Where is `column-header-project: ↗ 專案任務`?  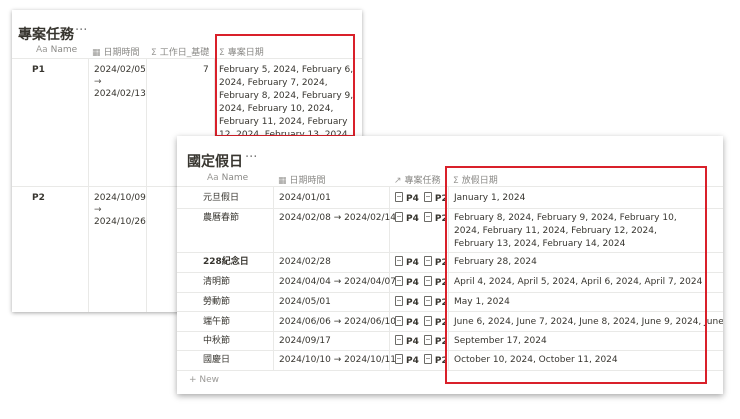 column-header-project: ↗ 專案任務 is located at coordinates (417, 179).